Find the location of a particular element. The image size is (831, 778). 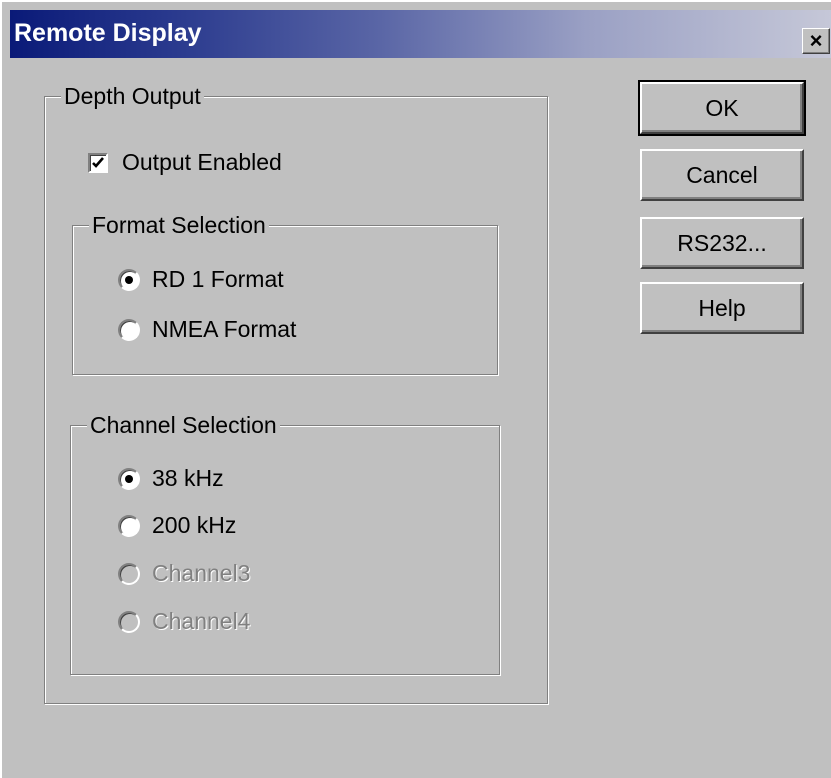

radio-label: 200 kHz is located at coordinates (194, 525).